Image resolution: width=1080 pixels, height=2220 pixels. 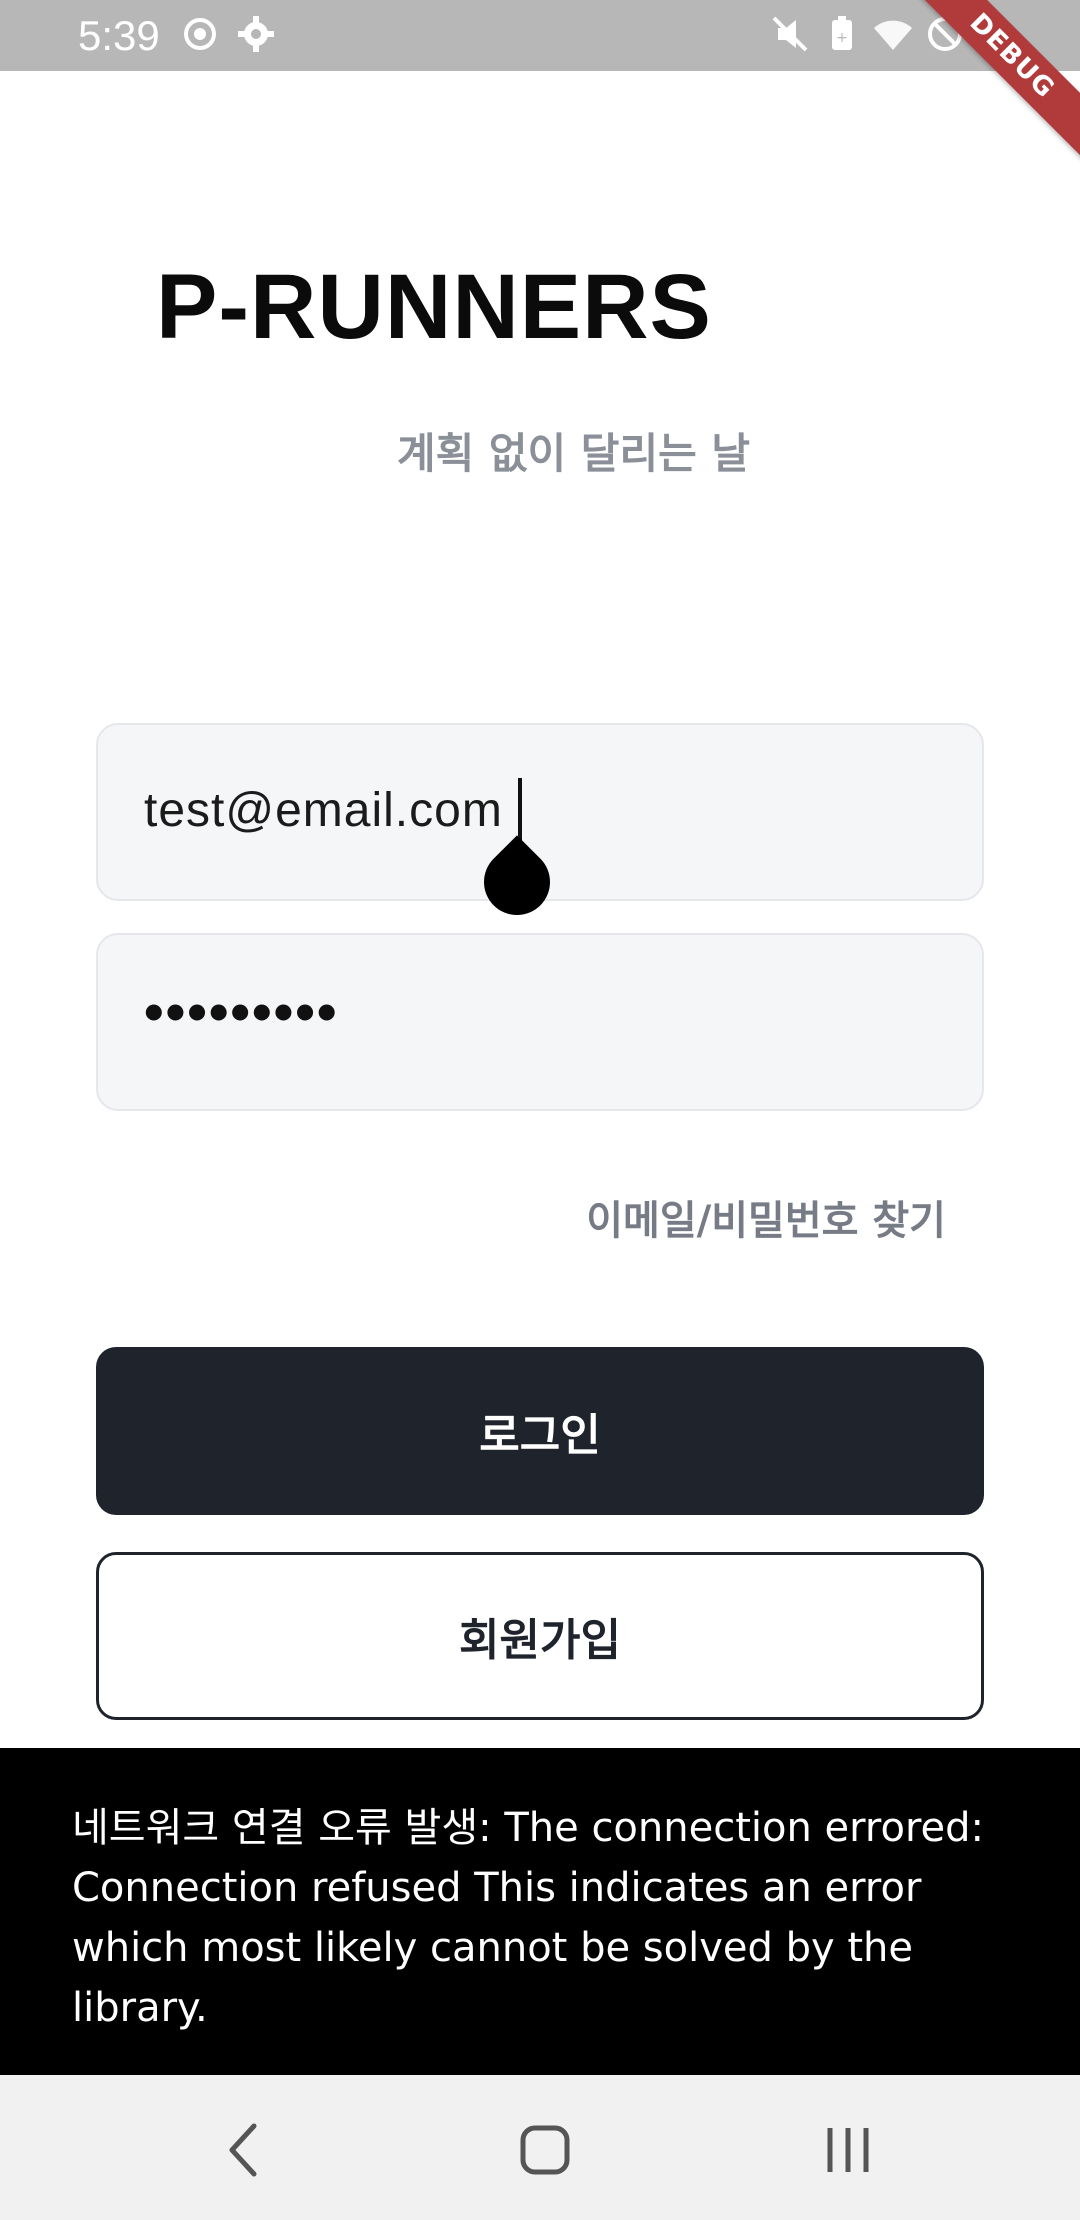 What do you see at coordinates (545, 2150) in the screenshot?
I see `home-icon` at bounding box center [545, 2150].